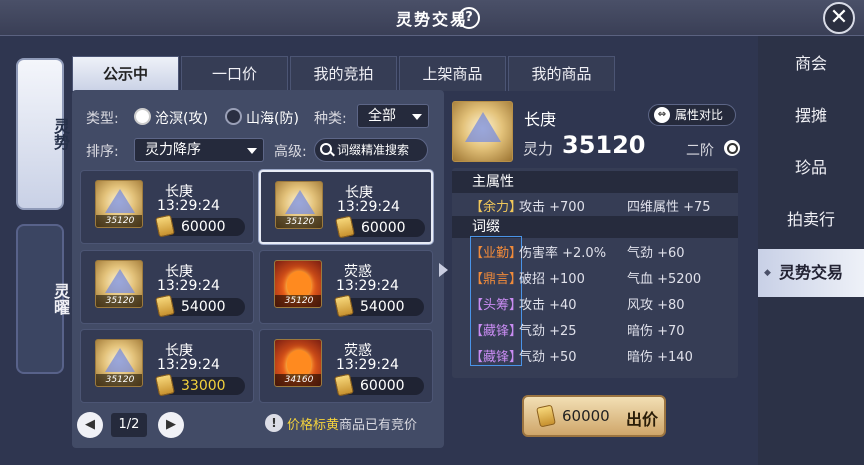 The width and height of the screenshot is (864, 465). I want to click on item-price-bar: 33000, so click(200, 385).